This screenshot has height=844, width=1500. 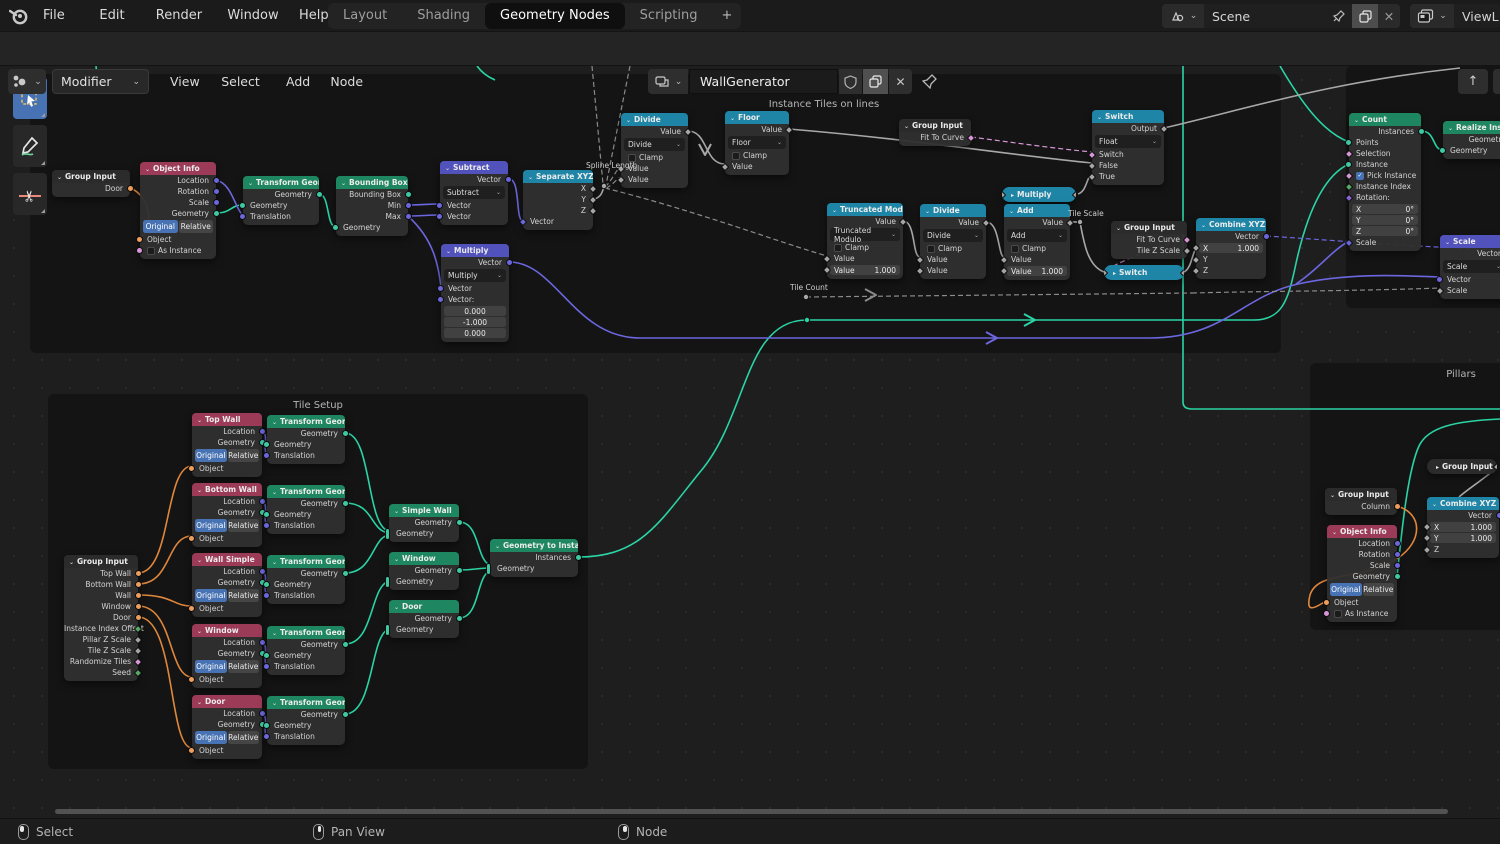 I want to click on menu-edit: Edit, so click(x=111, y=16).